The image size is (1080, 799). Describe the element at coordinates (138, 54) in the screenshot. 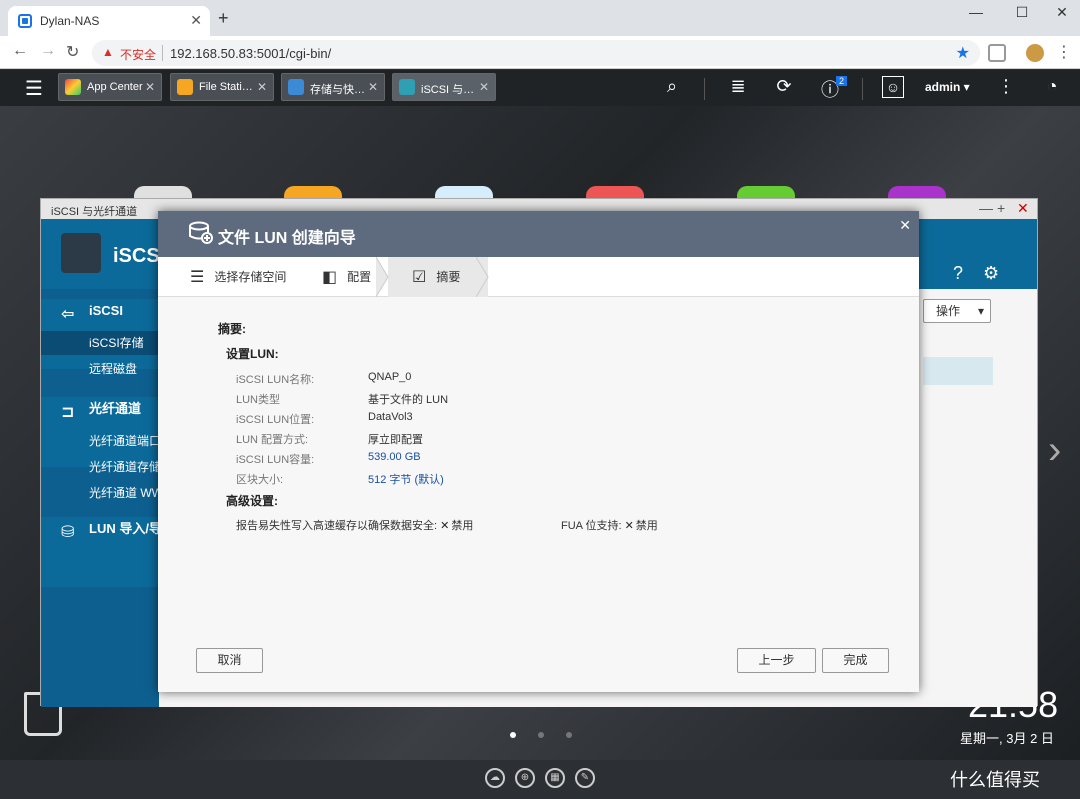

I see `insecure-label: 不安全` at that location.